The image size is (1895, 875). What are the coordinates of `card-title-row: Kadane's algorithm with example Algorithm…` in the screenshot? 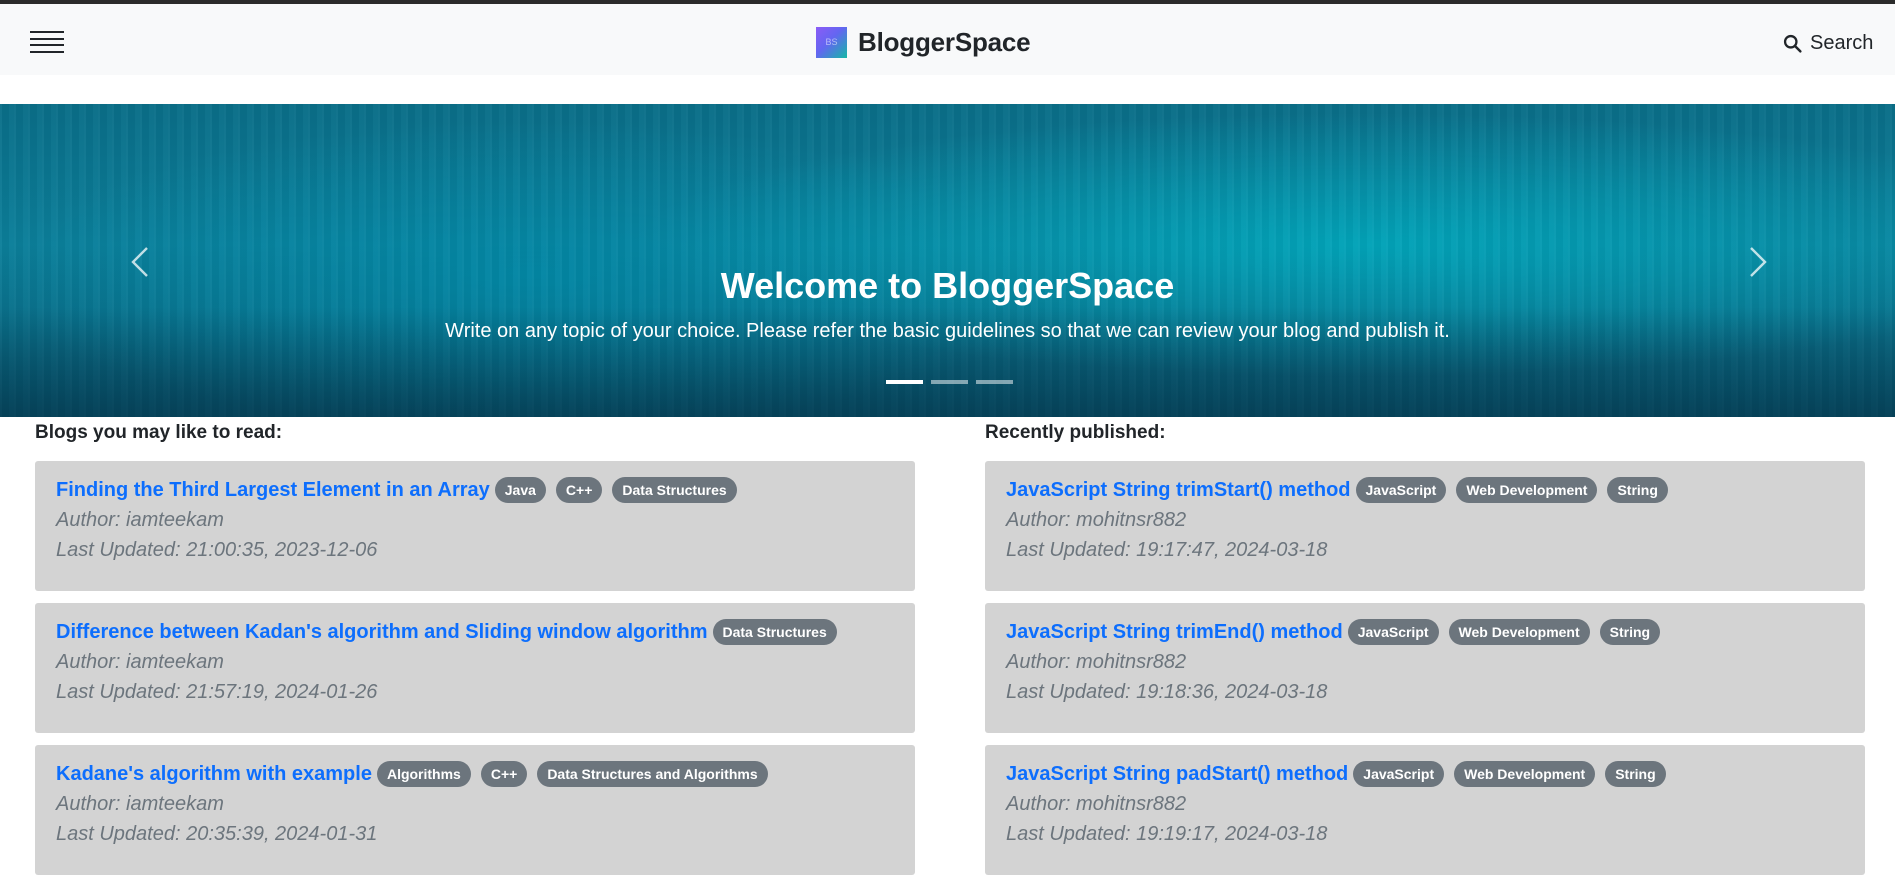 It's located at (475, 774).